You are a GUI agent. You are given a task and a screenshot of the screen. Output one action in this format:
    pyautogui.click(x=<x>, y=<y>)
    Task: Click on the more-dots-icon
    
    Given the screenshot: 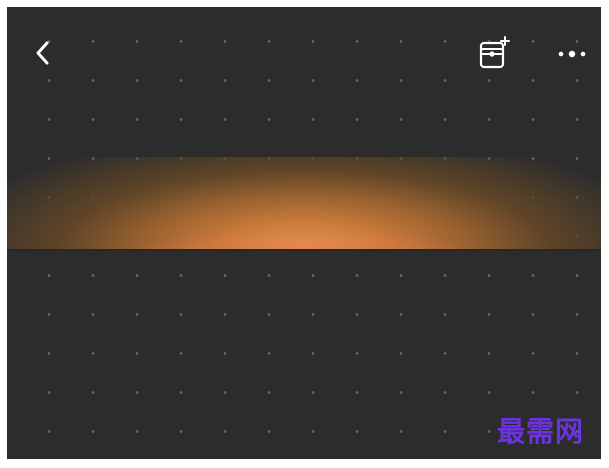 What is the action you would take?
    pyautogui.click(x=572, y=54)
    